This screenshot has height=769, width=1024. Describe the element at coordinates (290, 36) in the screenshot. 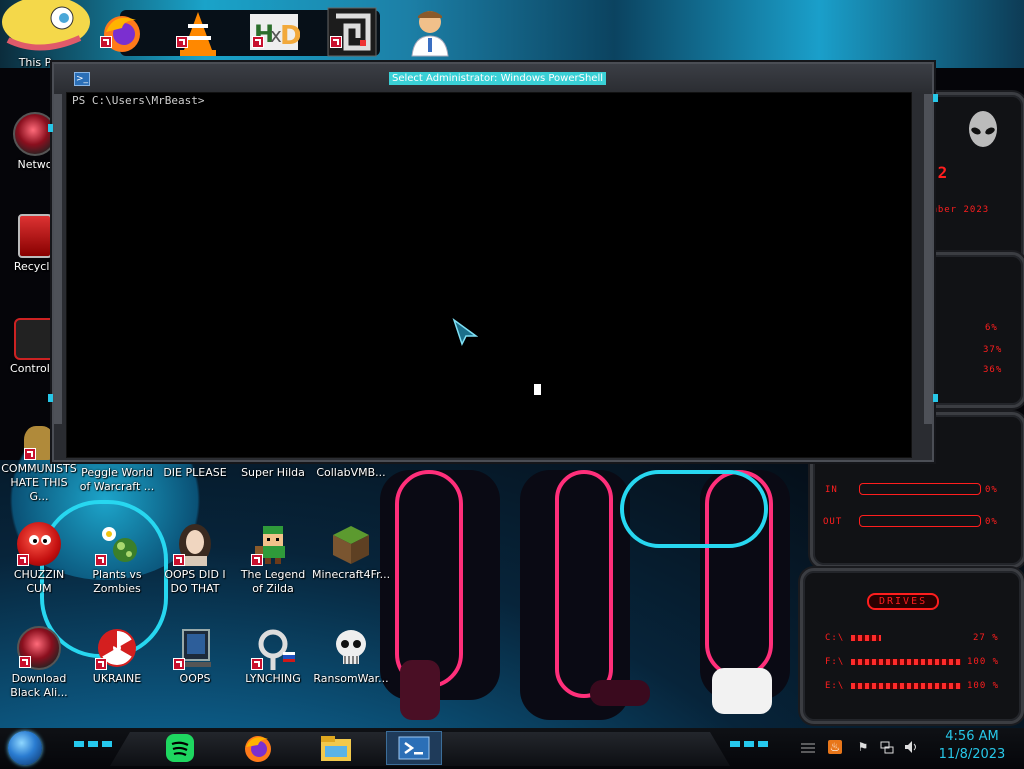

I see `svg-text: D` at that location.